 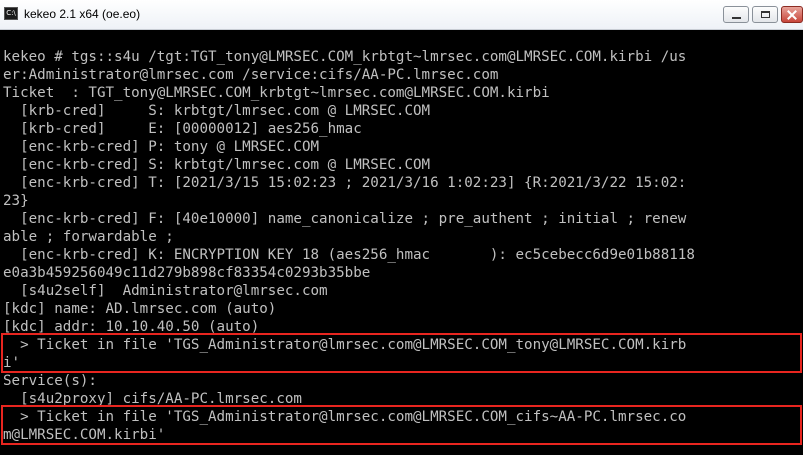 What do you see at coordinates (182, 129) in the screenshot?
I see `console-line: [krb-cred] E: [00000012] aes256_hmac` at bounding box center [182, 129].